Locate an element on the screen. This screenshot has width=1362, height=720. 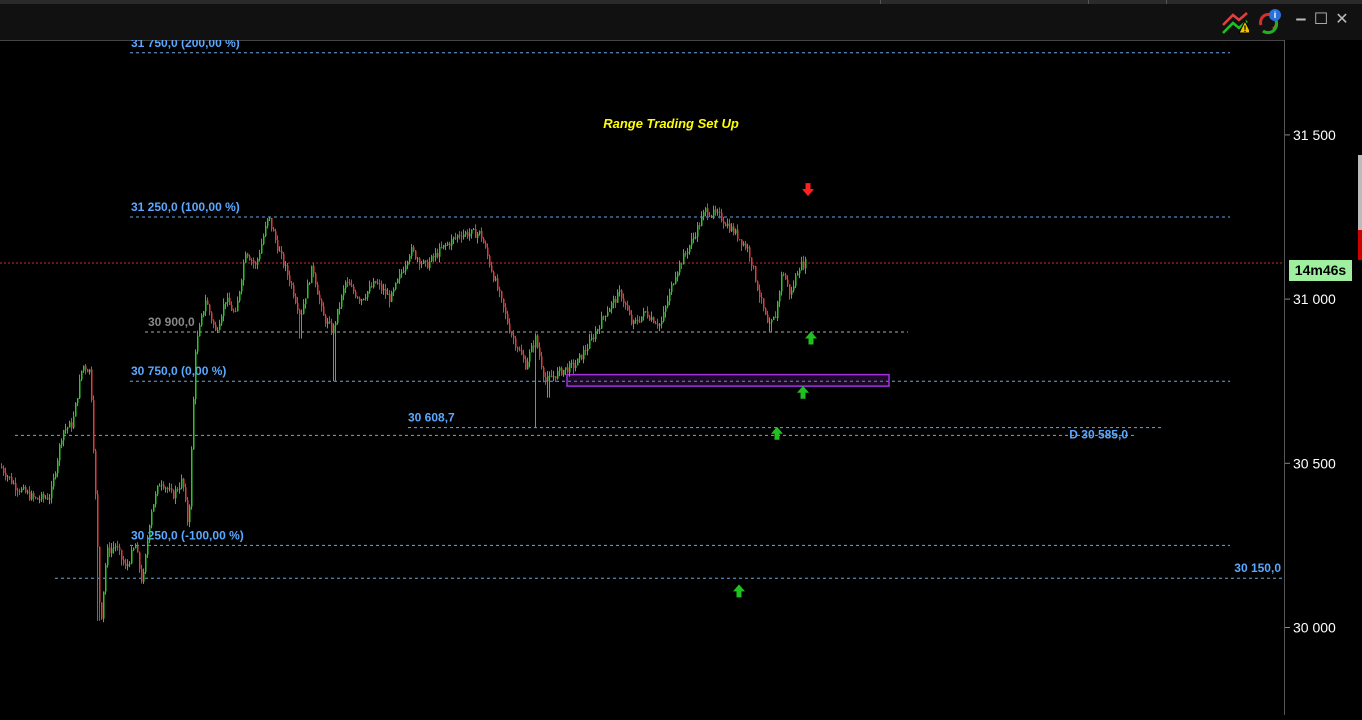
maximize-button: ☐ is located at coordinates (1321, 19).